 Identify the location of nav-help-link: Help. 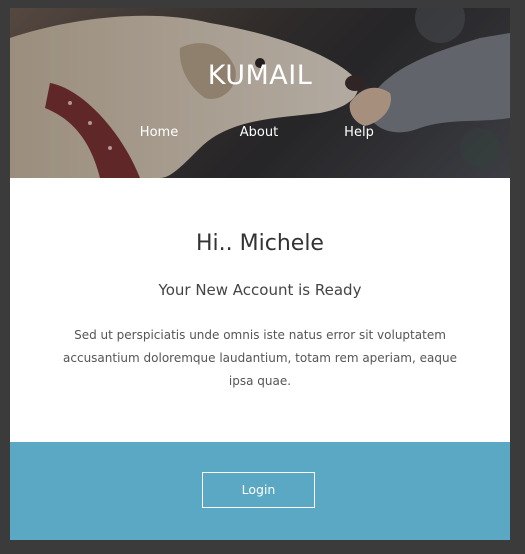
(359, 132).